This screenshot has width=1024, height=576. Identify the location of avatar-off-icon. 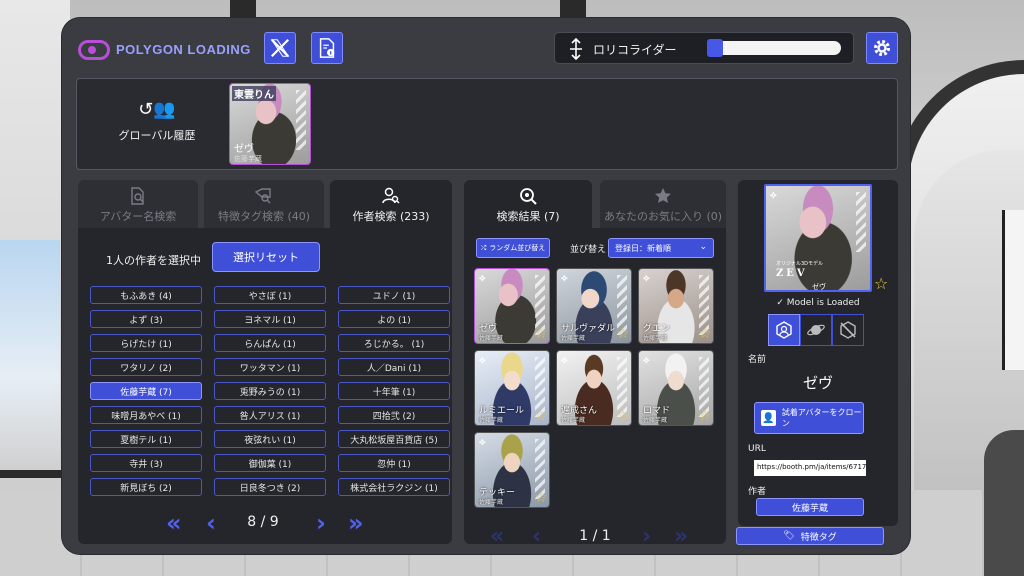
(848, 330).